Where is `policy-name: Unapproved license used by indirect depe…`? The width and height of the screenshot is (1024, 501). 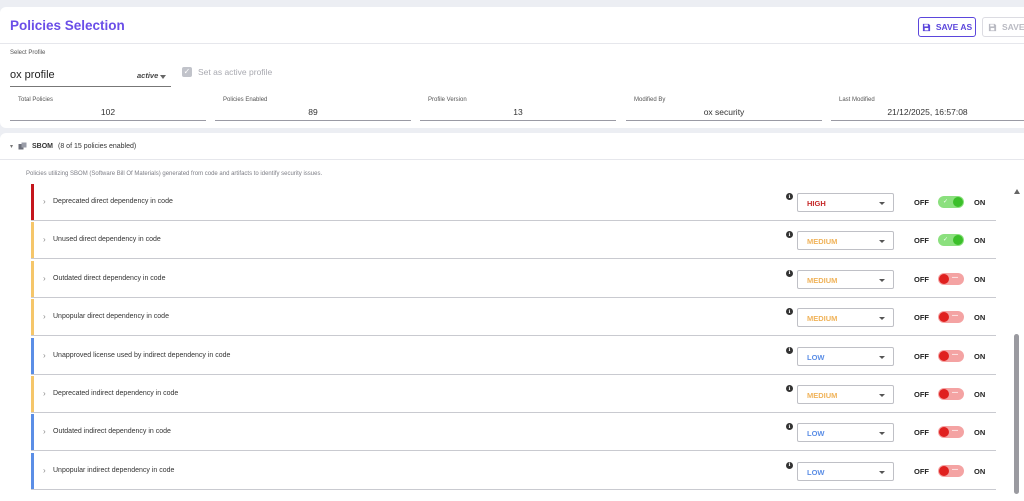 policy-name: Unapproved license used by indirect depe… is located at coordinates (142, 355).